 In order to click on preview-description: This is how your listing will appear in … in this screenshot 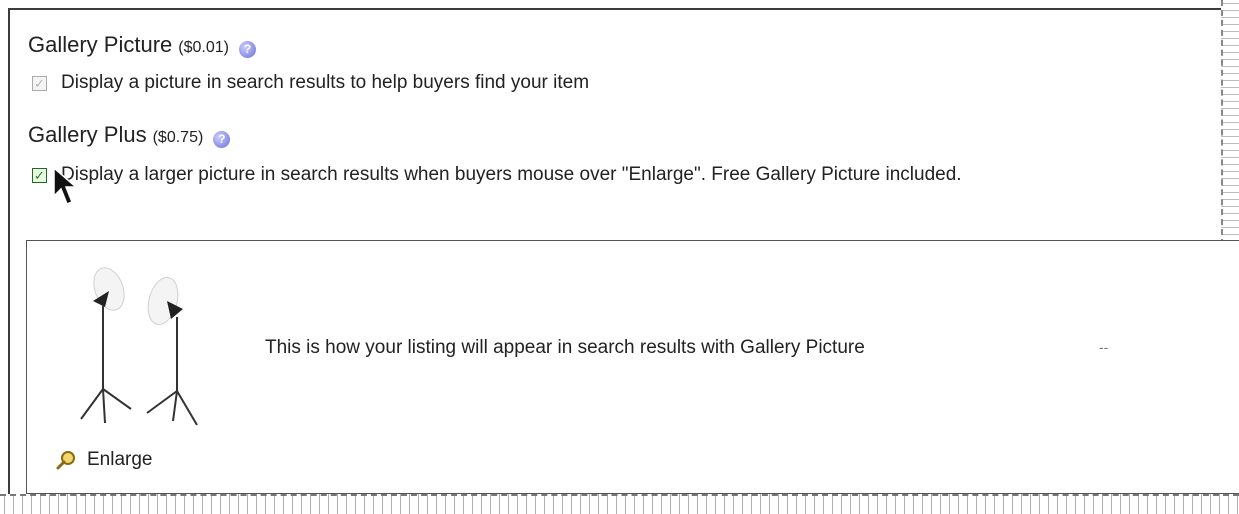, I will do `click(565, 347)`.